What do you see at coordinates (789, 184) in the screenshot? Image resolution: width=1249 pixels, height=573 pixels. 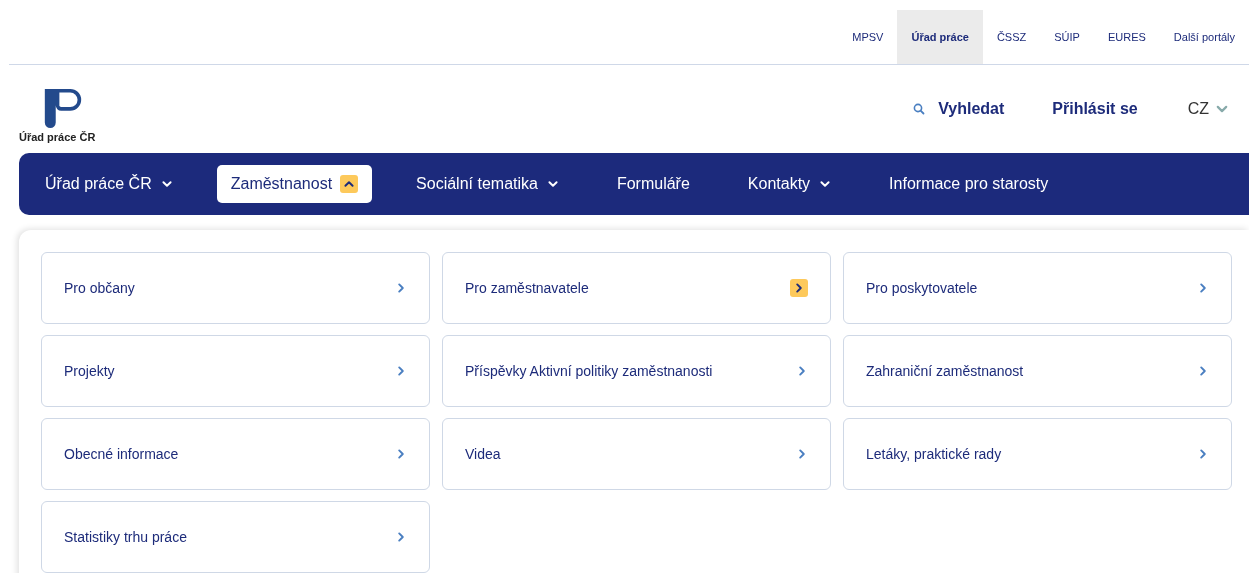 I see `nav-item: Kontakty` at bounding box center [789, 184].